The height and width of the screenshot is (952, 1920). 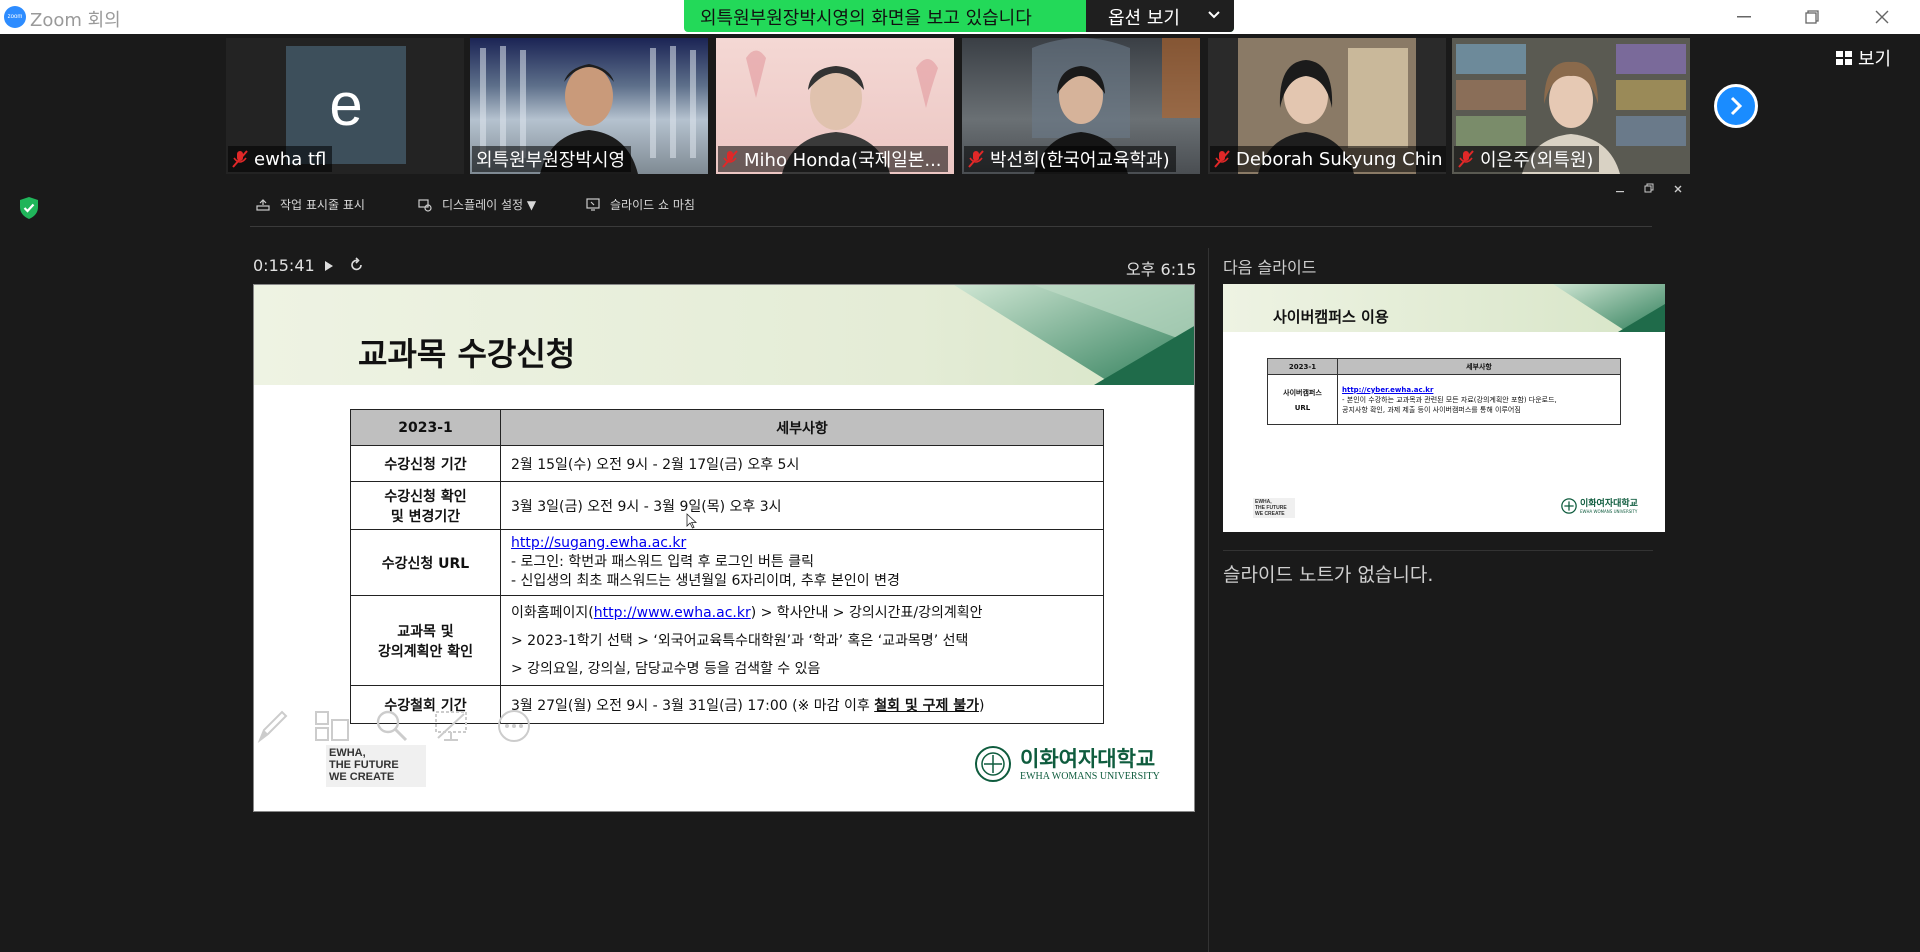 What do you see at coordinates (347, 753) in the screenshot?
I see `slogan-line: EWHA,` at bounding box center [347, 753].